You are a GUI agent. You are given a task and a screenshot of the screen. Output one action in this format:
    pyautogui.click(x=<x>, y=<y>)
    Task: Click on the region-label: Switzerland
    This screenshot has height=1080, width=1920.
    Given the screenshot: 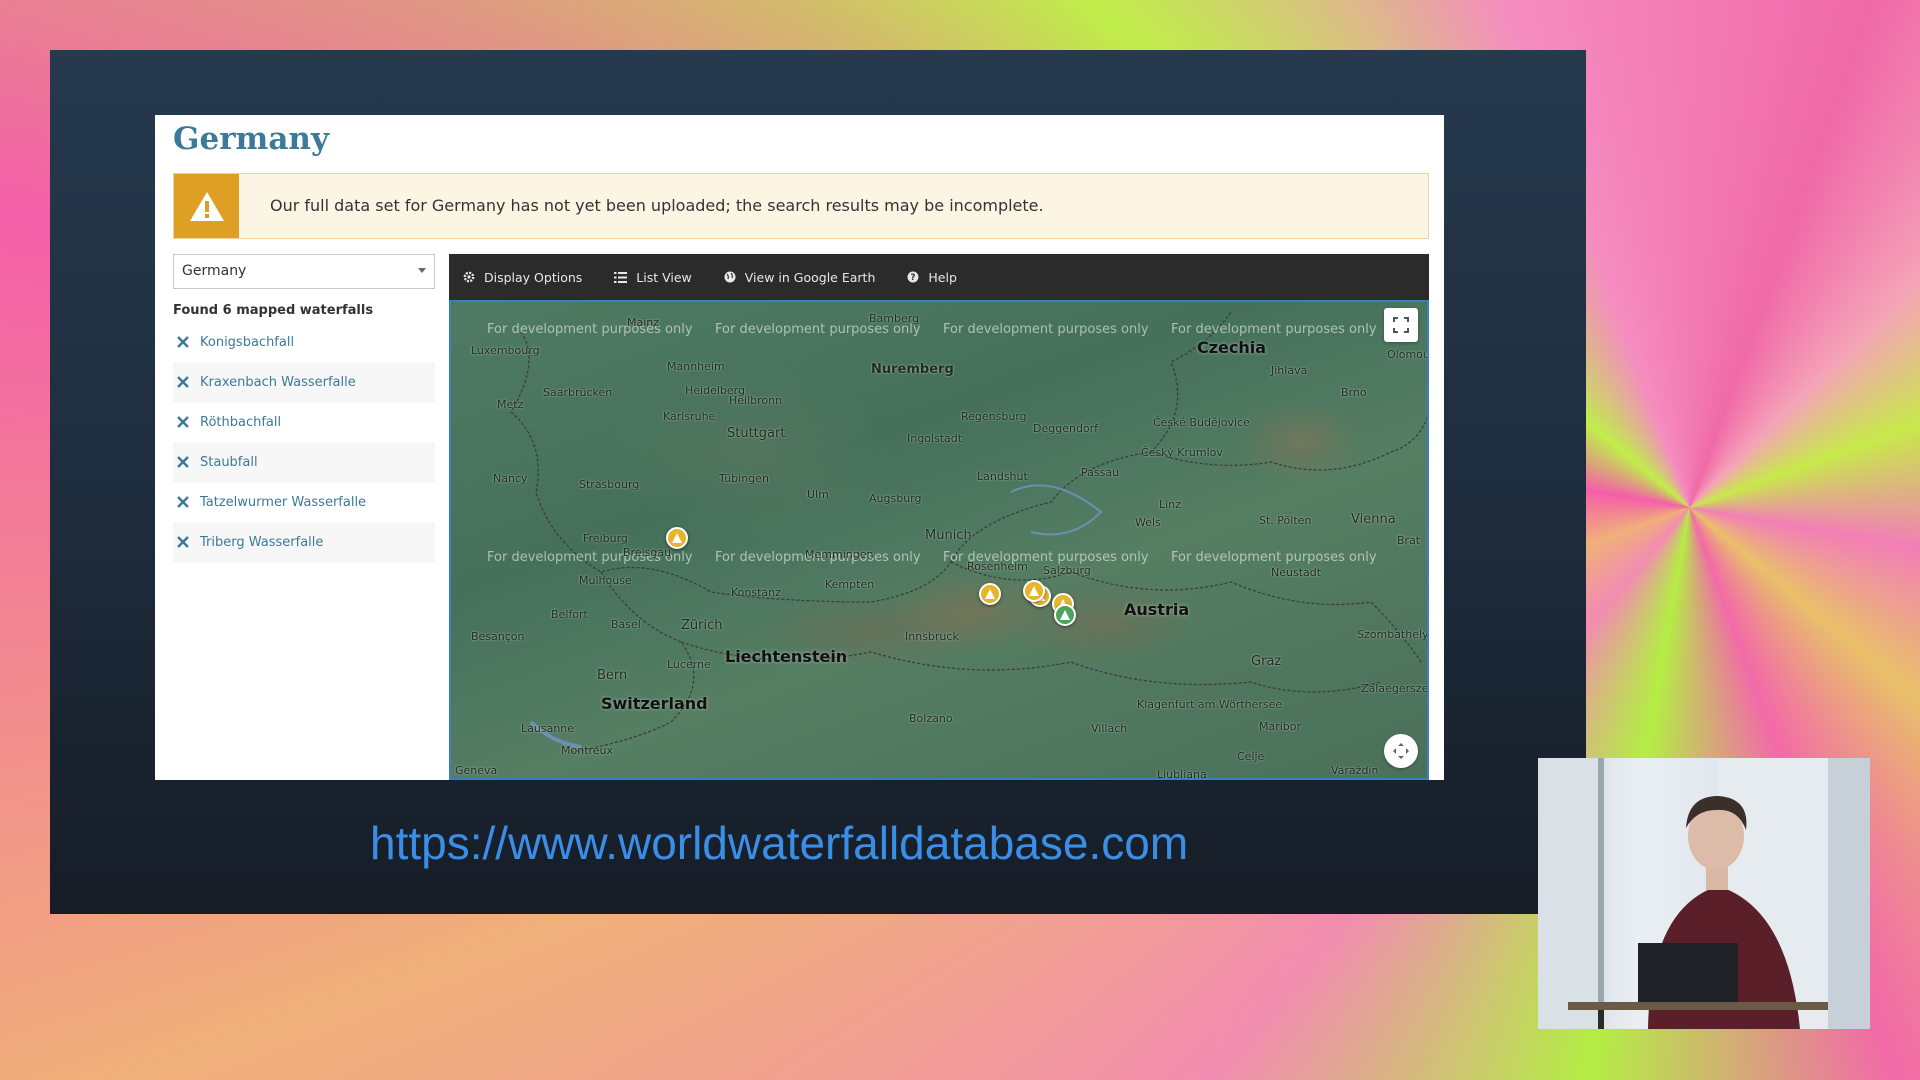 What is the action you would take?
    pyautogui.click(x=654, y=703)
    